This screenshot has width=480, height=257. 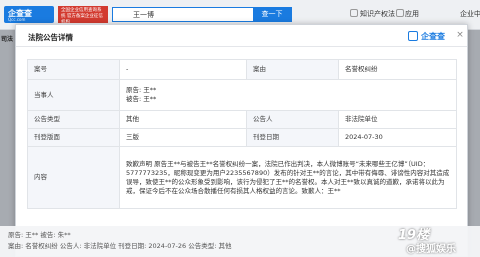 What do you see at coordinates (73, 177) in the screenshot?
I see `content-label: 内容` at bounding box center [73, 177].